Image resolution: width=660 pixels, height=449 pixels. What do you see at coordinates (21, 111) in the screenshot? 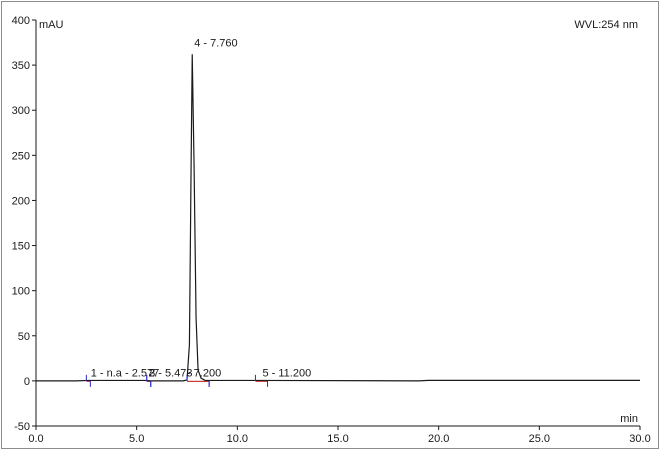
I see `y-tick-label: 300` at bounding box center [21, 111].